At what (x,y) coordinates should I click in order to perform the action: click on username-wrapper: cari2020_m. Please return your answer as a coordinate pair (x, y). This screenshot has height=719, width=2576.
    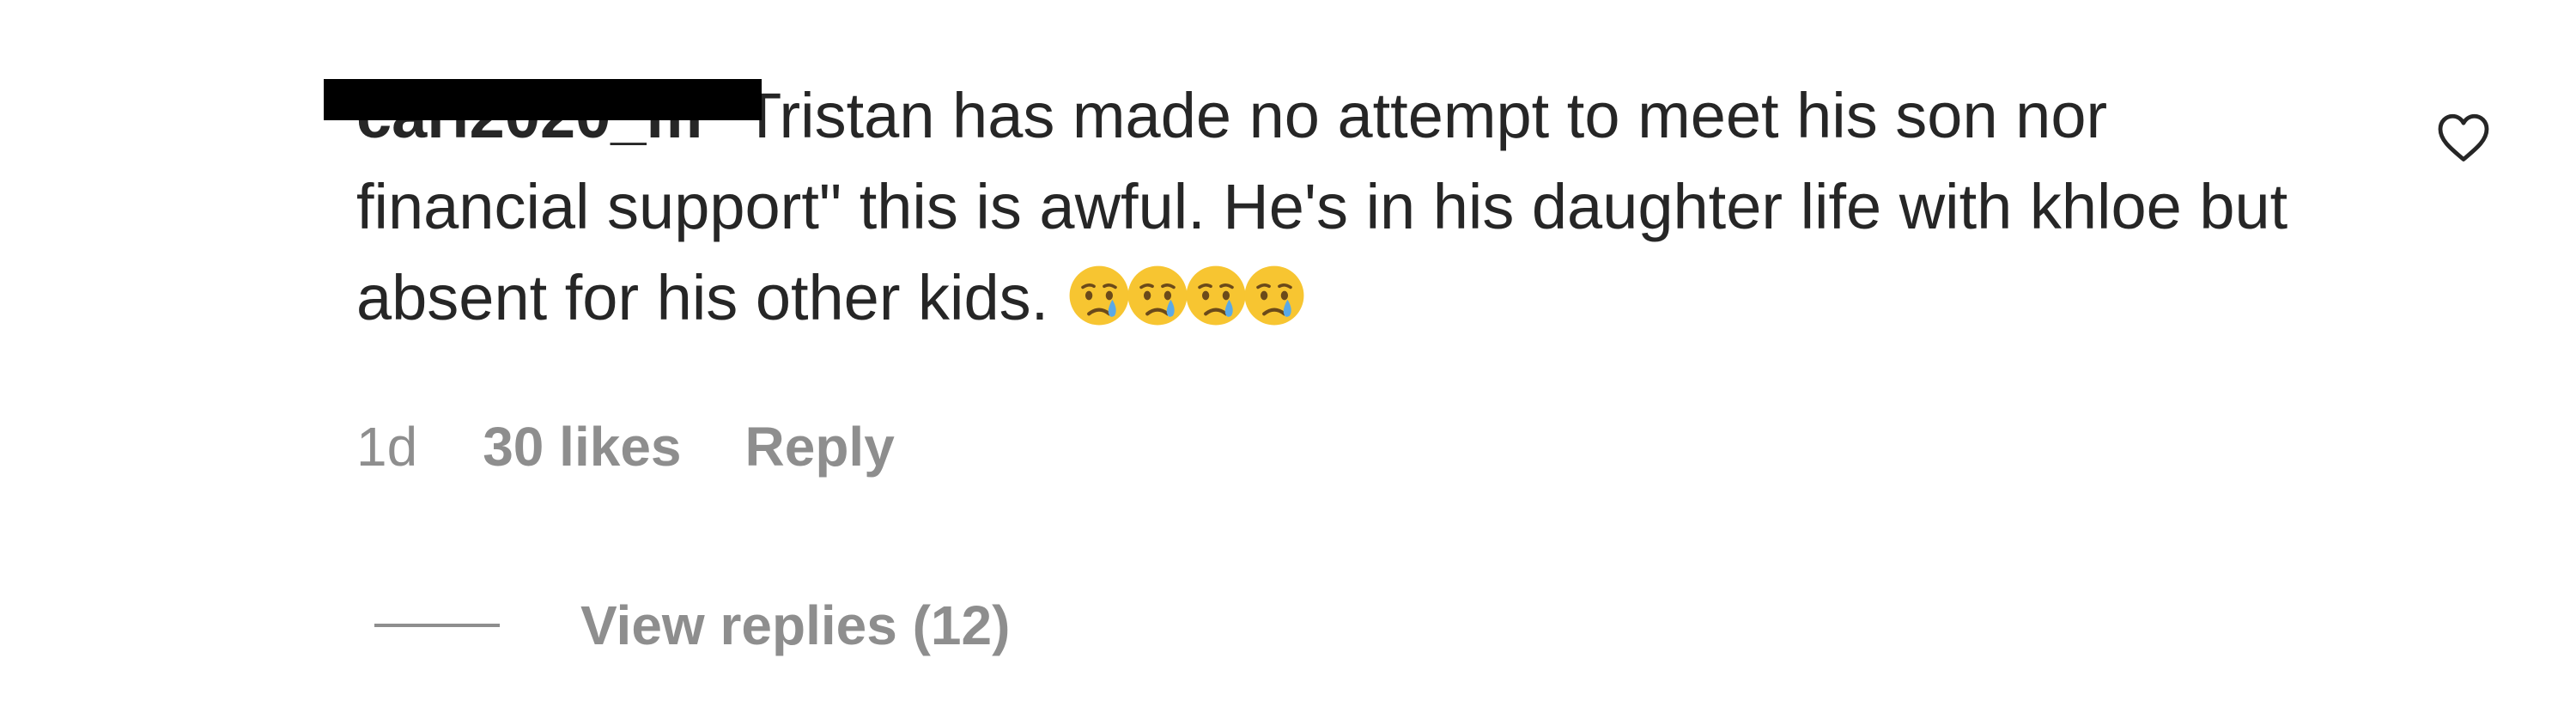
    Looking at the image, I should click on (543, 115).